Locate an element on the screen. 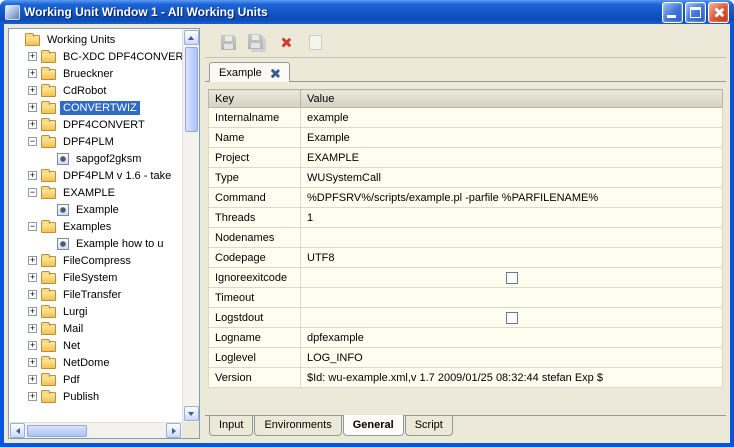 The image size is (734, 447). close-icon is located at coordinates (718, 12).